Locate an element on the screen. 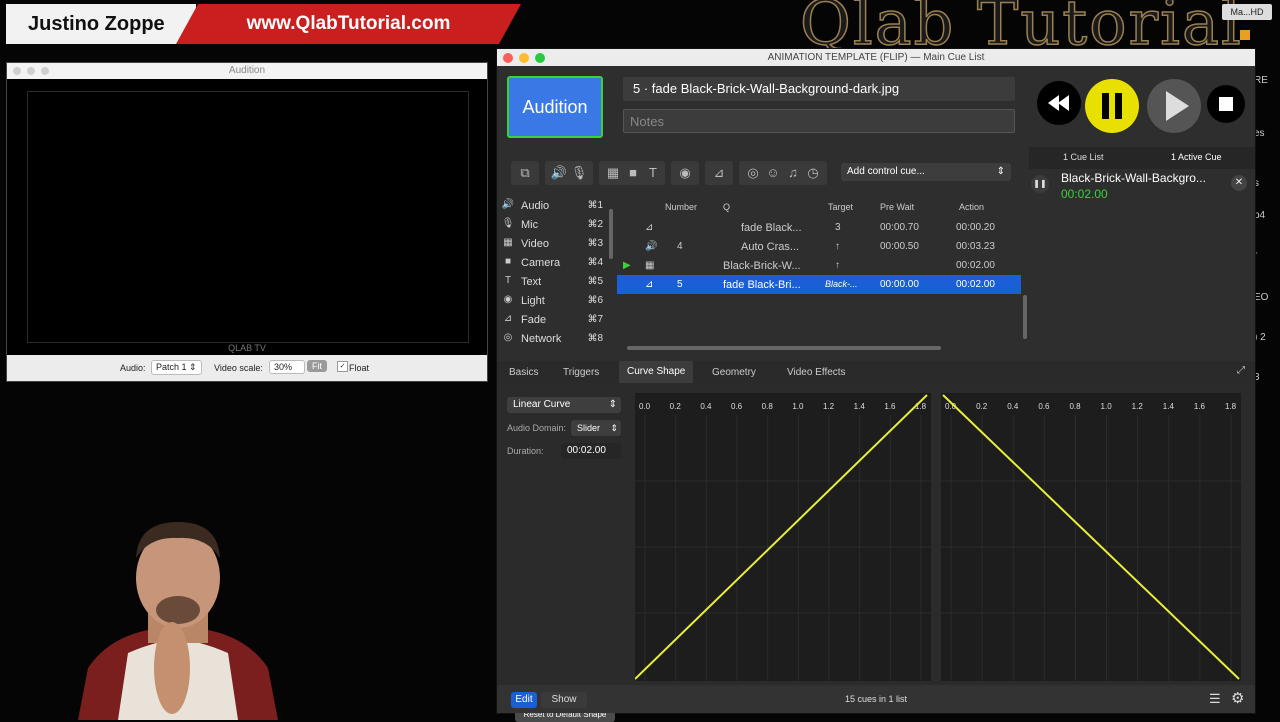 The image size is (1280, 722). show-mode-button: Show is located at coordinates (564, 700).